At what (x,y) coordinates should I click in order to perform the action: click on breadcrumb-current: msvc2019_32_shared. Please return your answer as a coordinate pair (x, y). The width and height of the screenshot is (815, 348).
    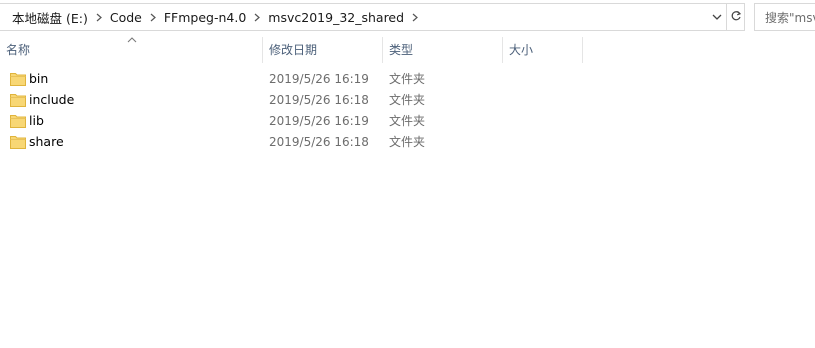
    Looking at the image, I should click on (336, 17).